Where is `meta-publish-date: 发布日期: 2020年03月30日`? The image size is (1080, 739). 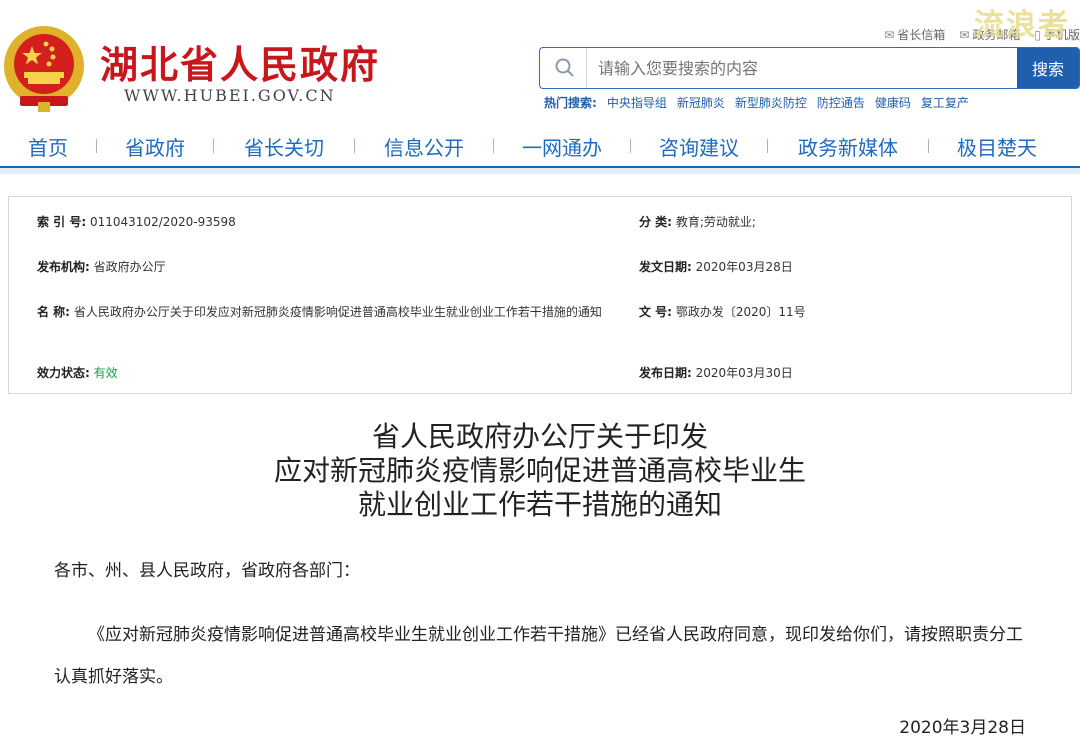 meta-publish-date: 发布日期: 2020年03月30日 is located at coordinates (716, 373).